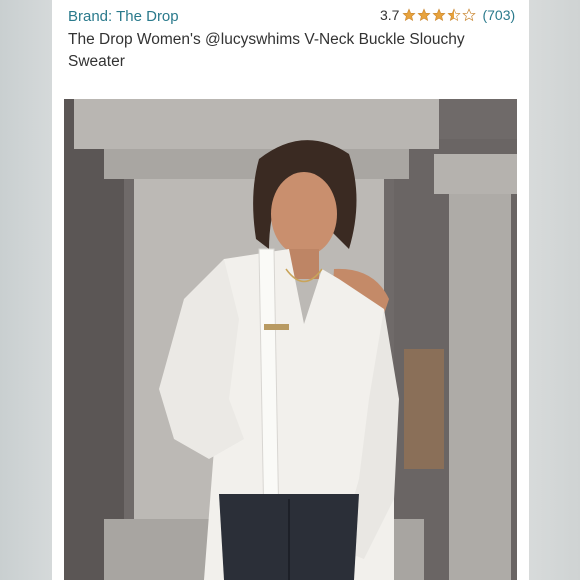 This screenshot has width=580, height=580. I want to click on empty-star-icon, so click(469, 15).